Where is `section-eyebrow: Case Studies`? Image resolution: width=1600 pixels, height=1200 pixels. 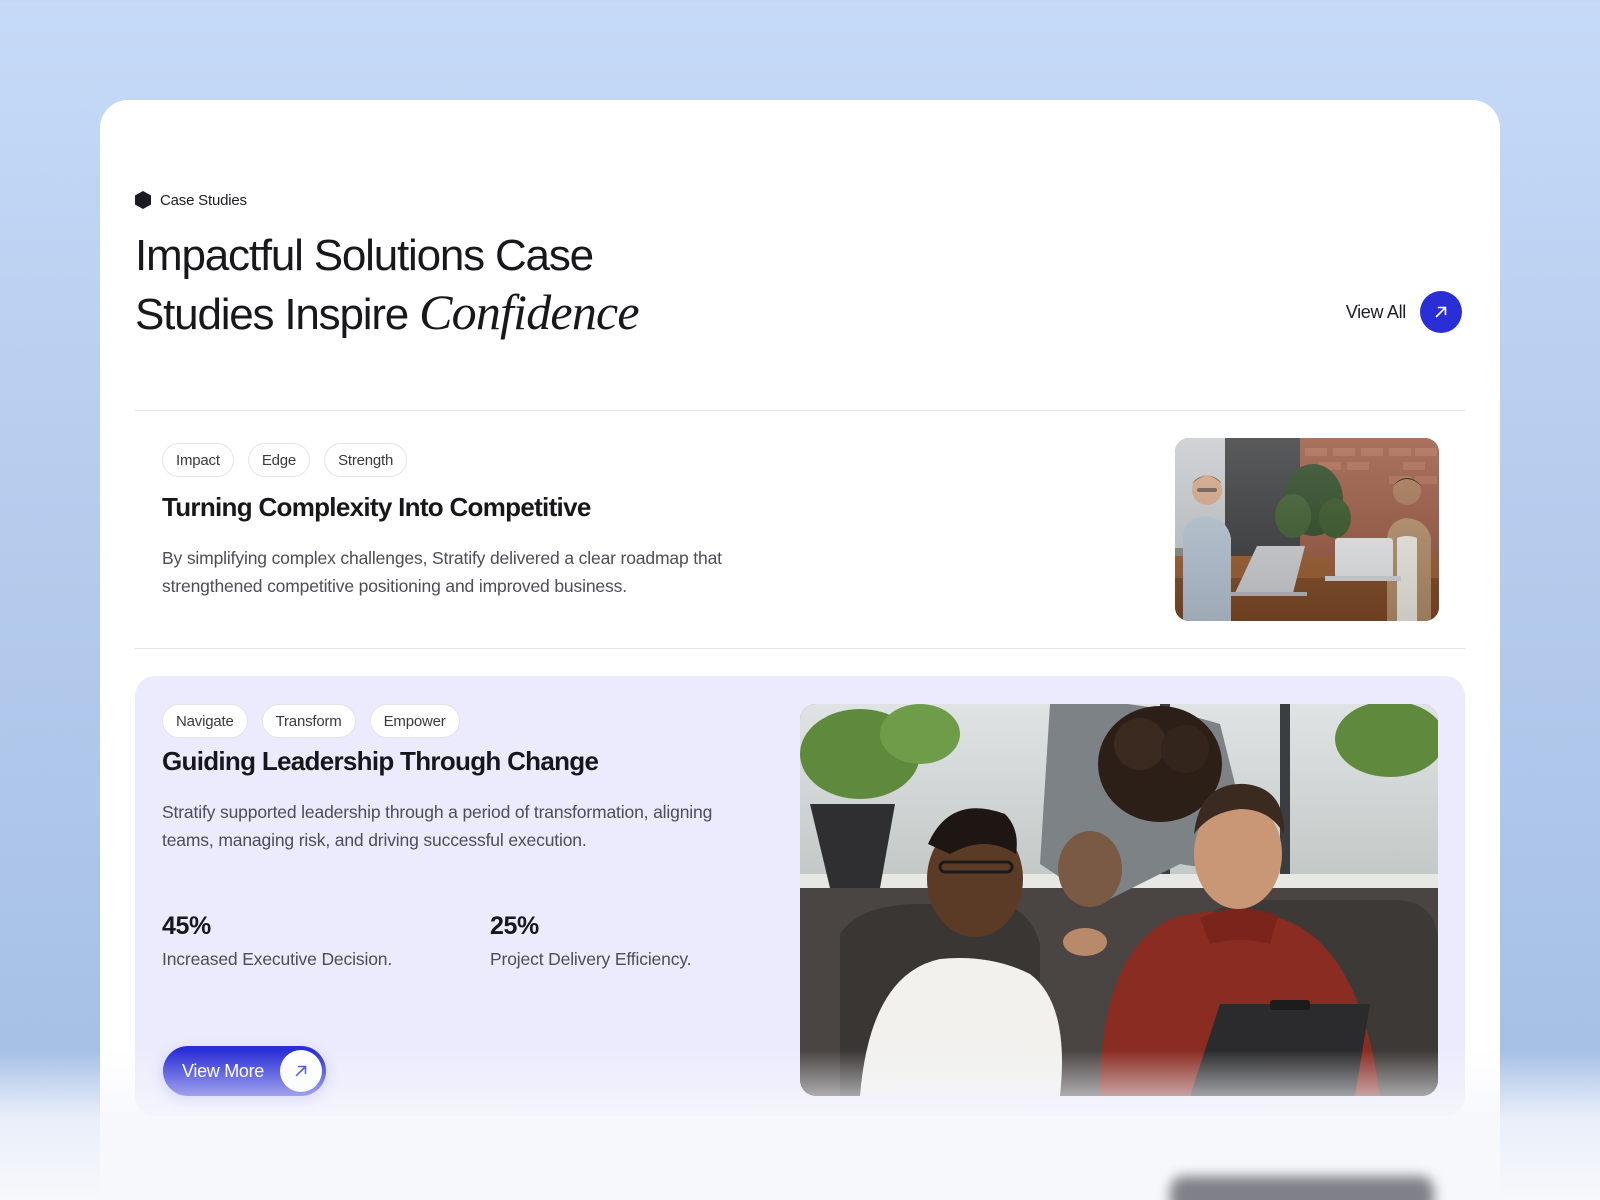 section-eyebrow: Case Studies is located at coordinates (191, 200).